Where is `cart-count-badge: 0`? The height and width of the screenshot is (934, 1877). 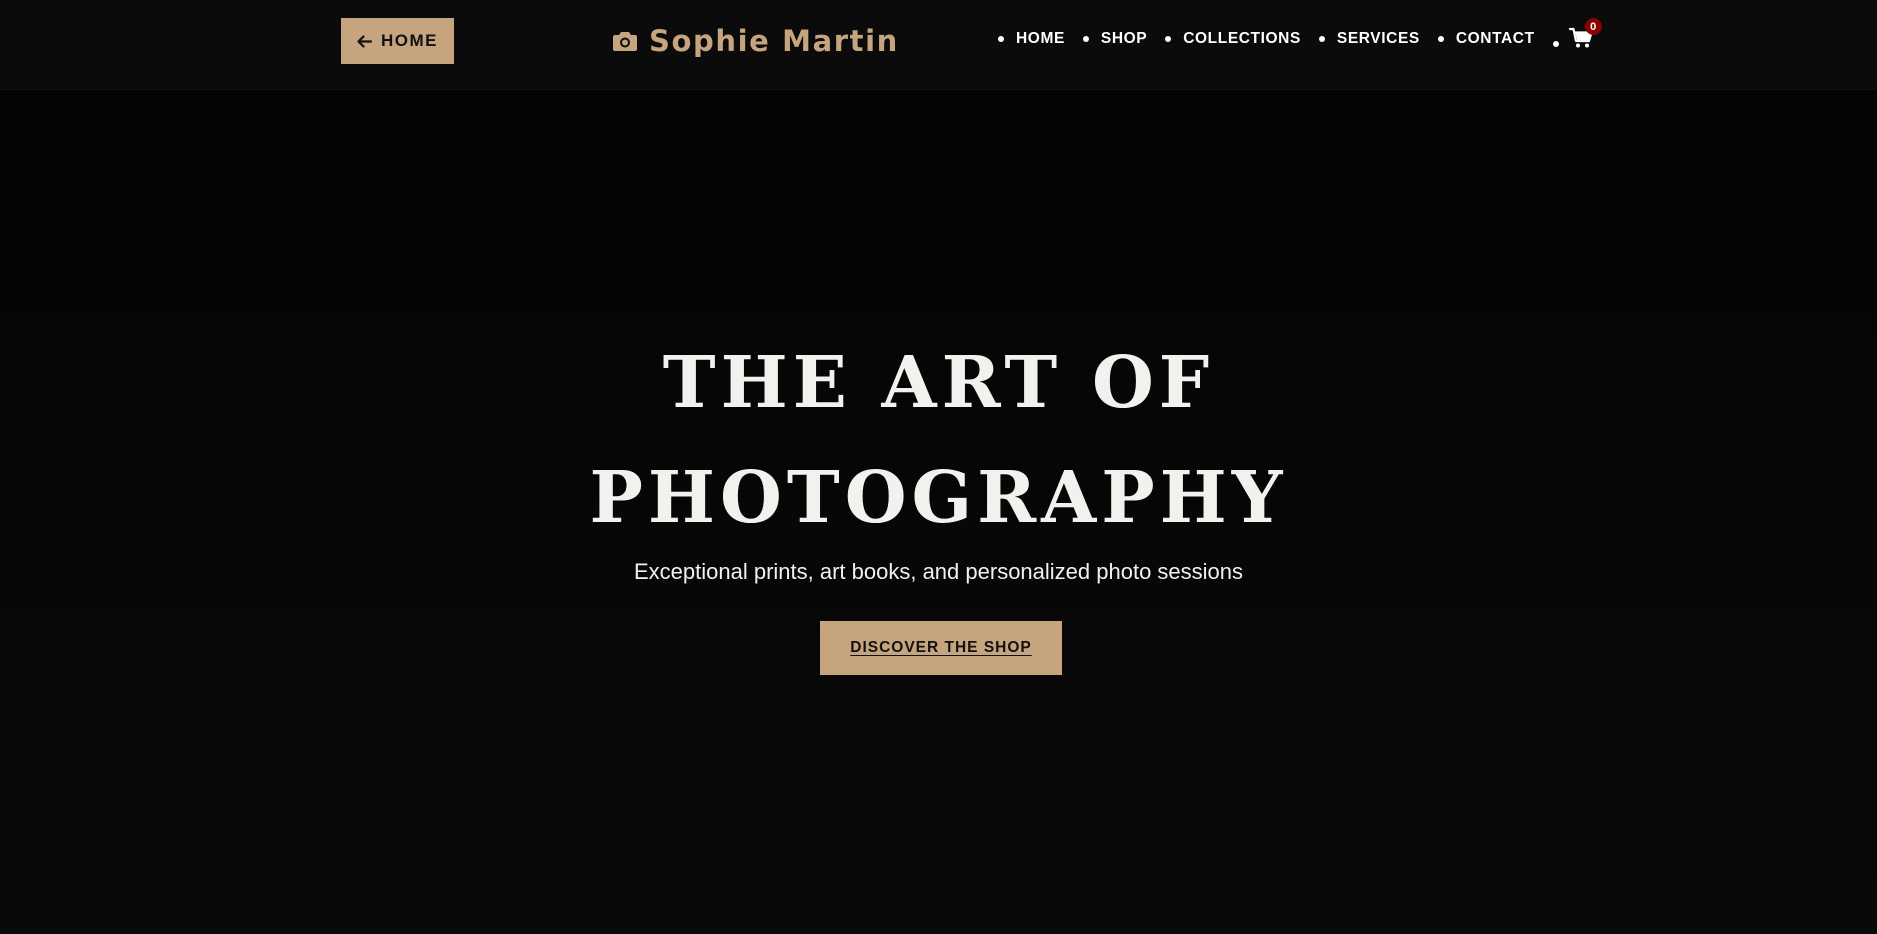
cart-count-badge: 0 is located at coordinates (1593, 26).